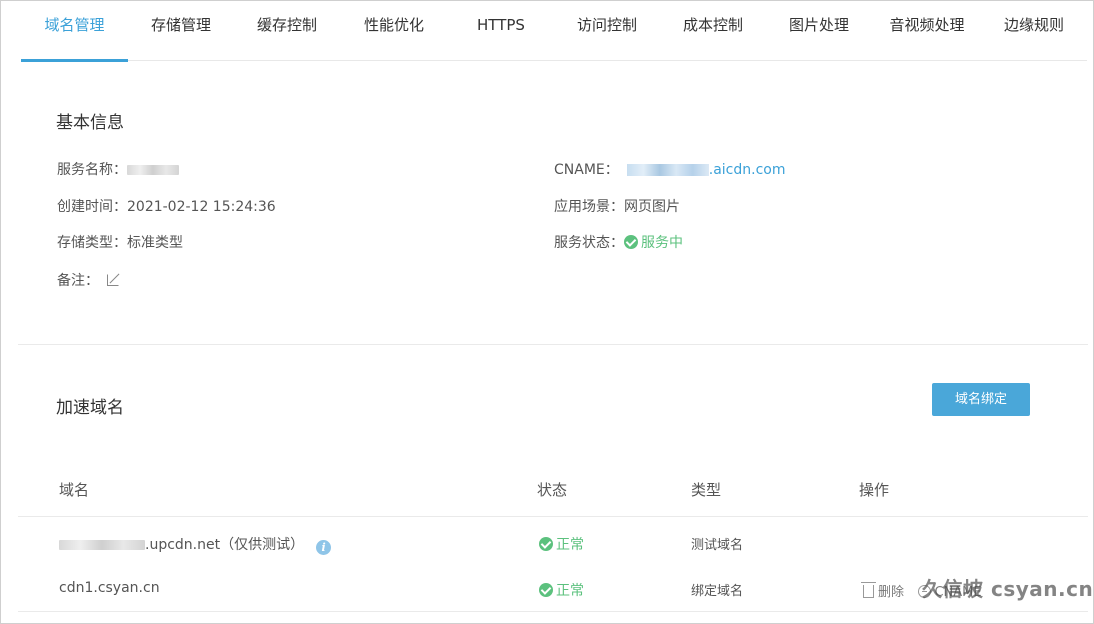 This screenshot has width=1094, height=624. What do you see at coordinates (717, 545) in the screenshot?
I see `table-row-type: 测试域名` at bounding box center [717, 545].